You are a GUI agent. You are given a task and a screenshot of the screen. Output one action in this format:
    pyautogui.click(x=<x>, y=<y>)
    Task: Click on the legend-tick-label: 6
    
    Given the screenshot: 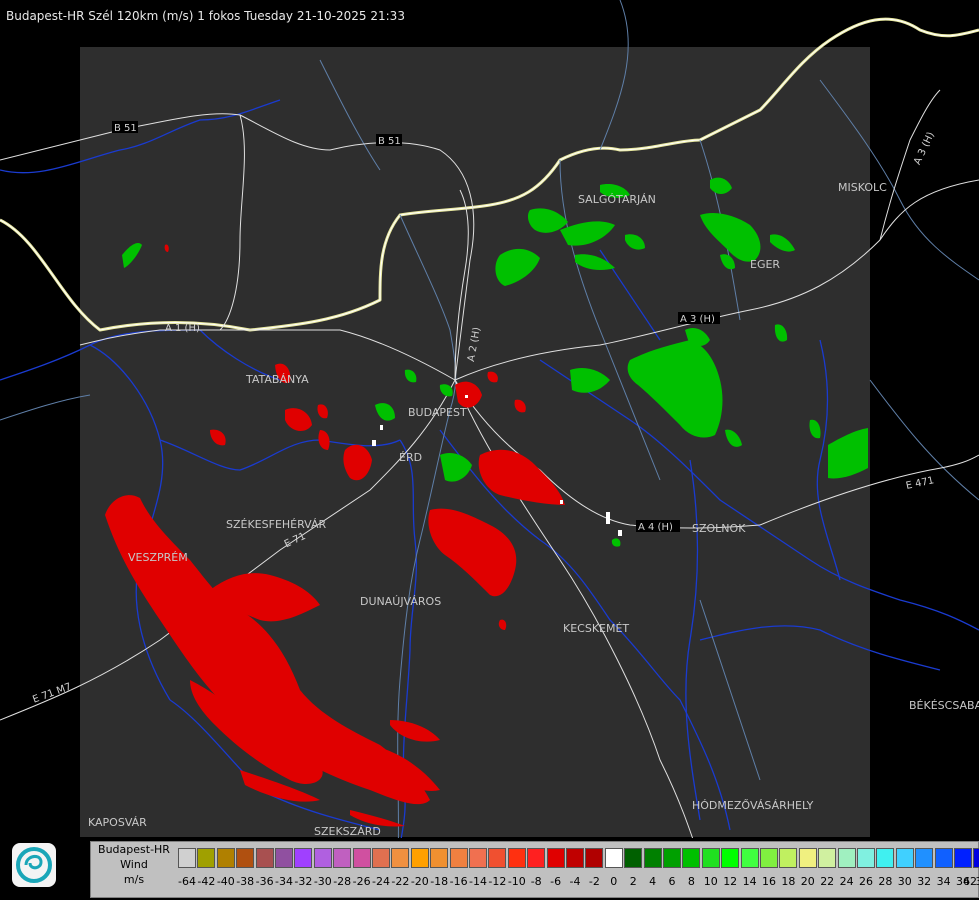 What is the action you would take?
    pyautogui.click(x=672, y=881)
    